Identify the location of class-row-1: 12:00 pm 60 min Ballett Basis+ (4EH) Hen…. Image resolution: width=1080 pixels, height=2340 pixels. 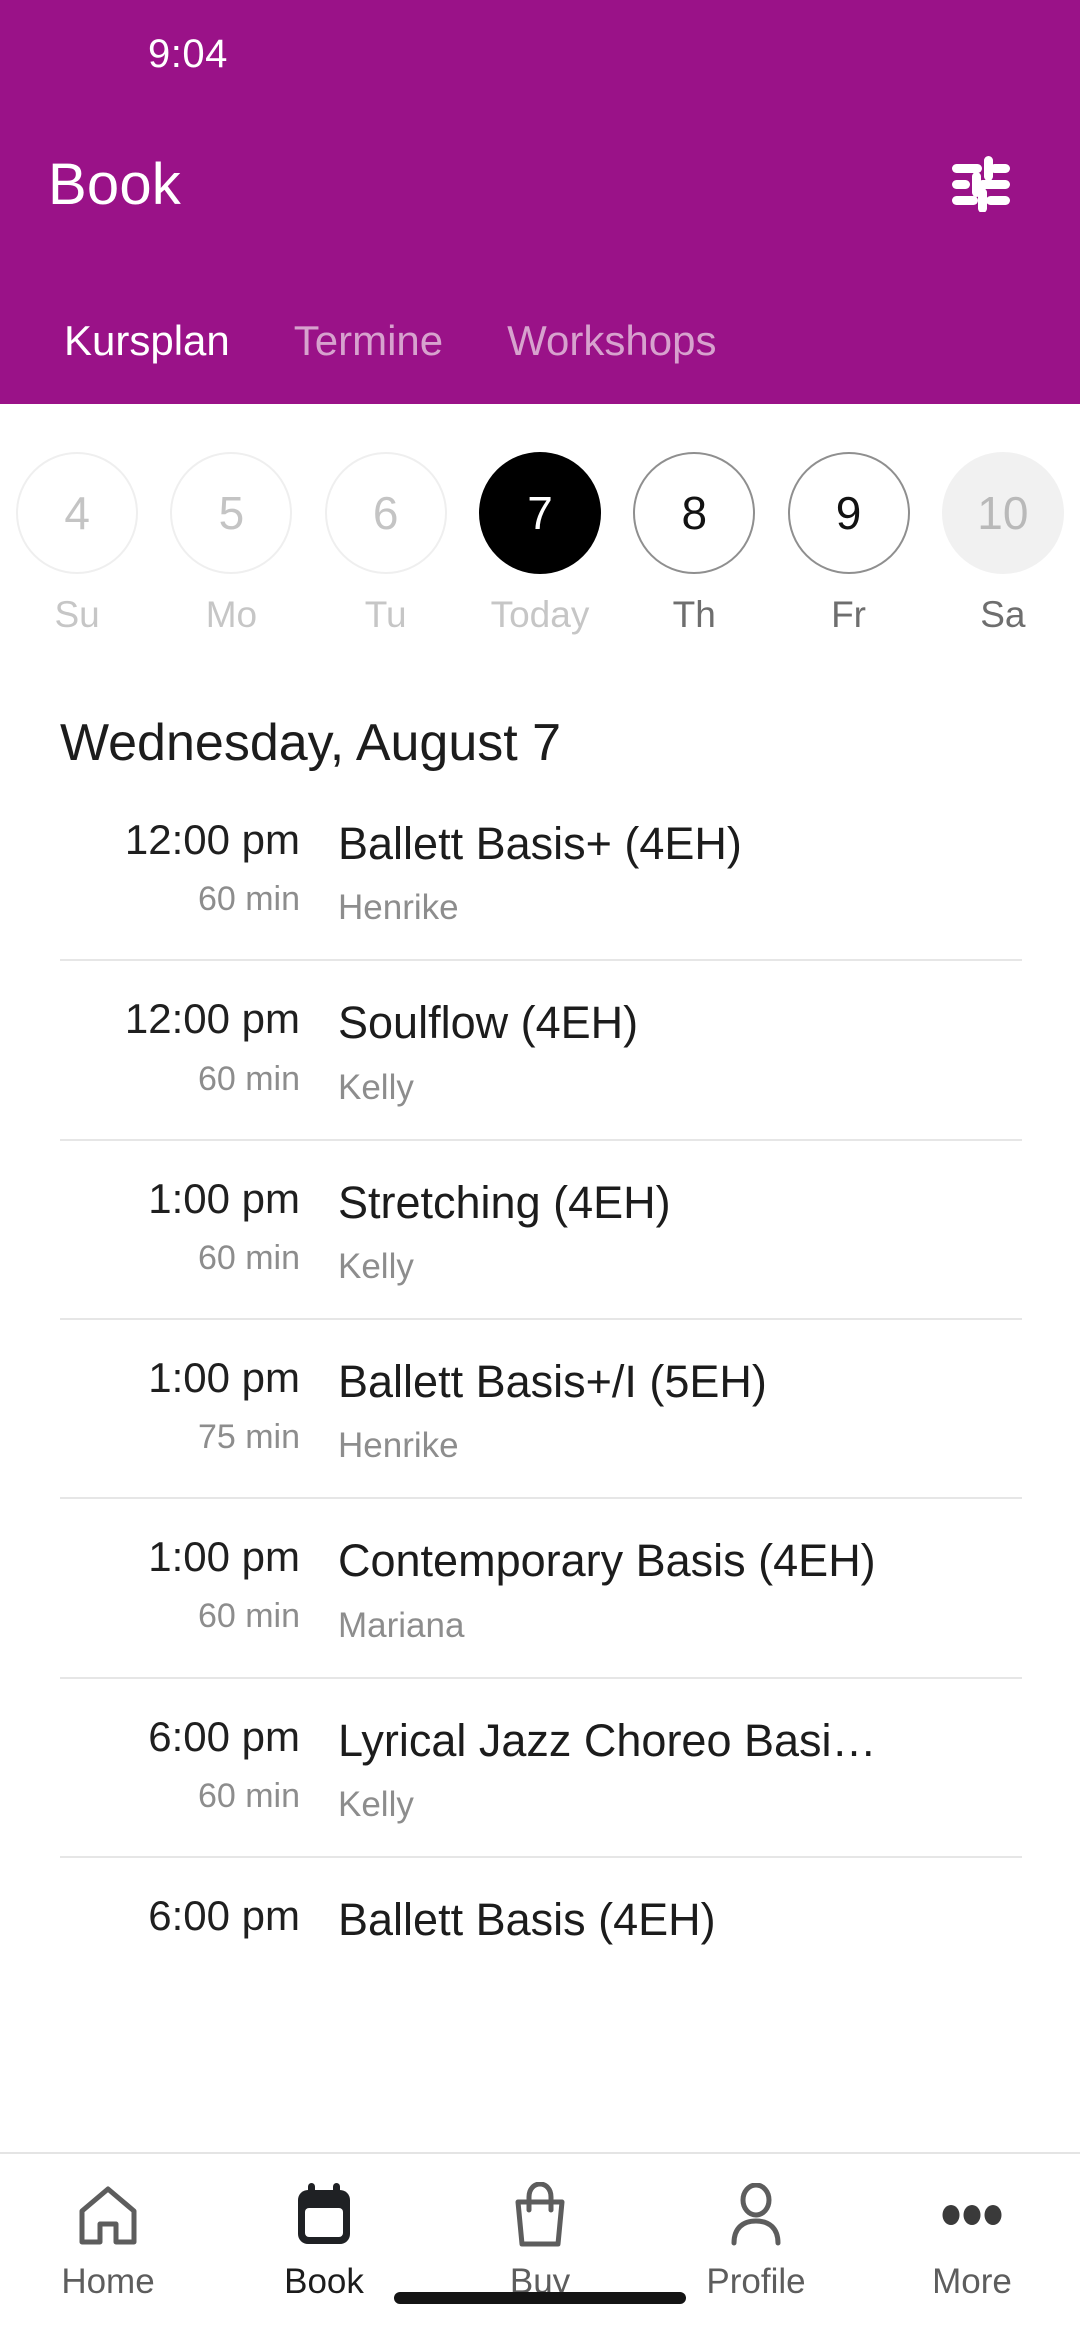
(541, 887).